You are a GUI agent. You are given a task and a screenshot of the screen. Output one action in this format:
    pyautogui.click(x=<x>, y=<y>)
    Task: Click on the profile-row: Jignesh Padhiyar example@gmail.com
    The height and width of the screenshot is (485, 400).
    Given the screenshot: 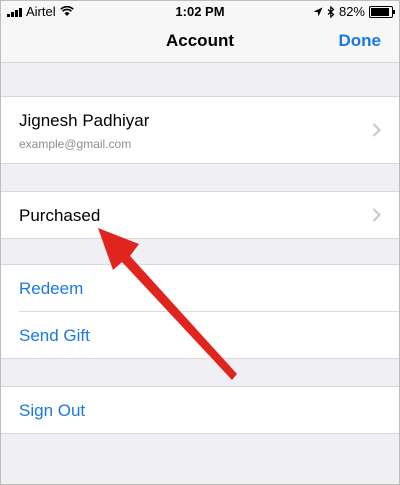 What is the action you would take?
    pyautogui.click(x=200, y=130)
    